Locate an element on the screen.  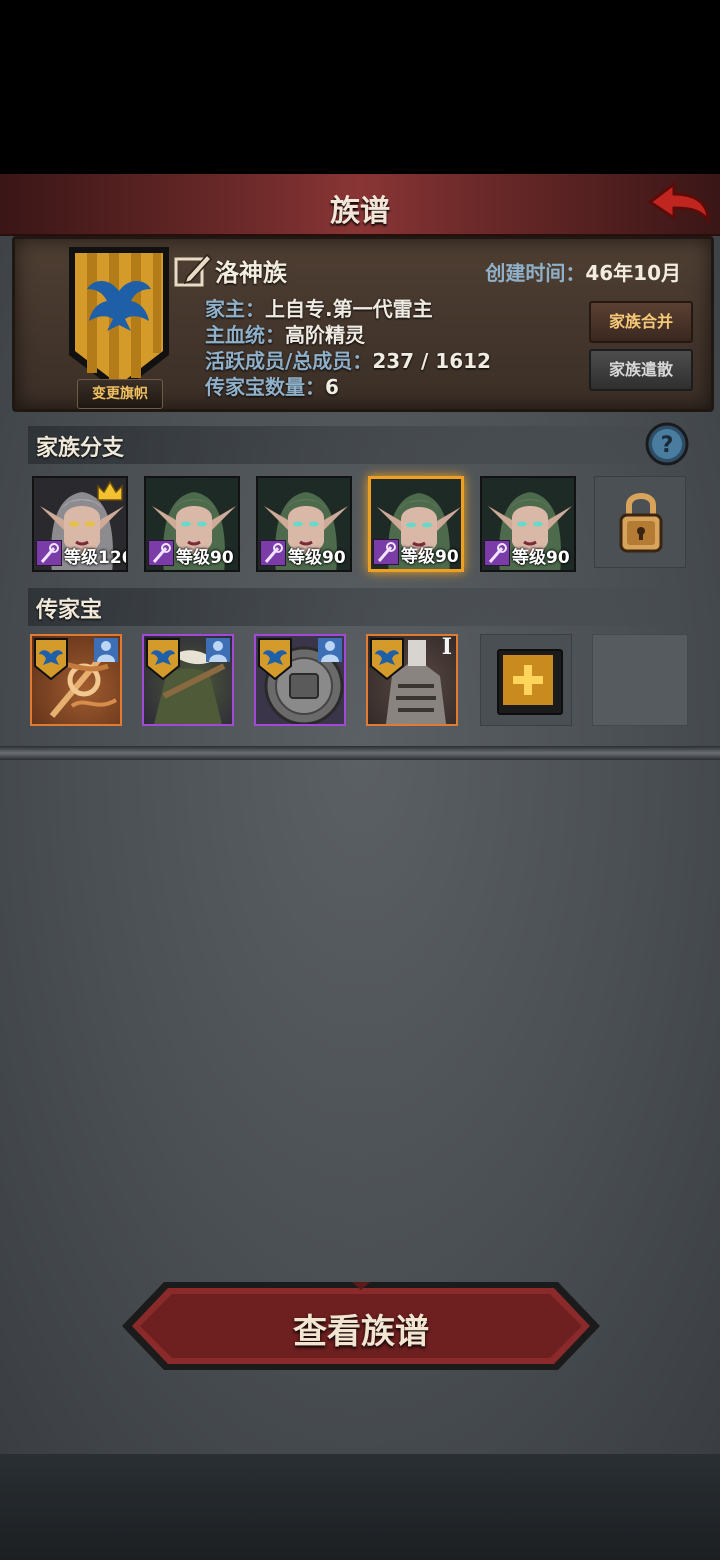
add-heirloom-button is located at coordinates (530, 682).